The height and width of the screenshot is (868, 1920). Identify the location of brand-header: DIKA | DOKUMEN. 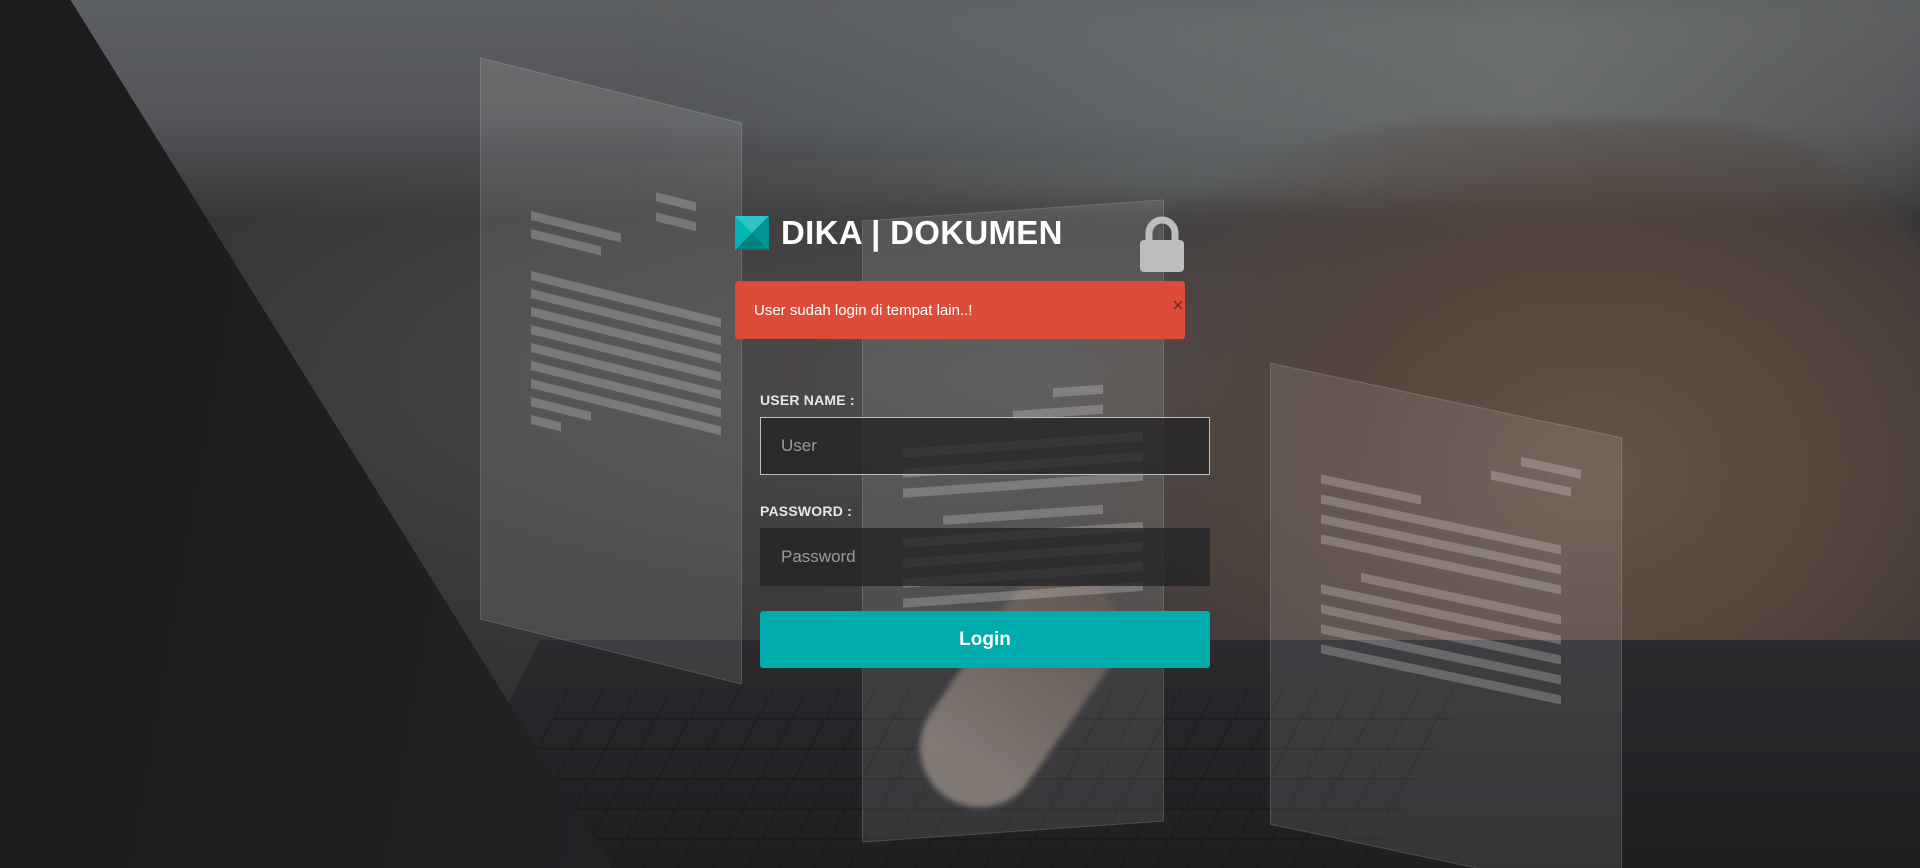
(899, 233).